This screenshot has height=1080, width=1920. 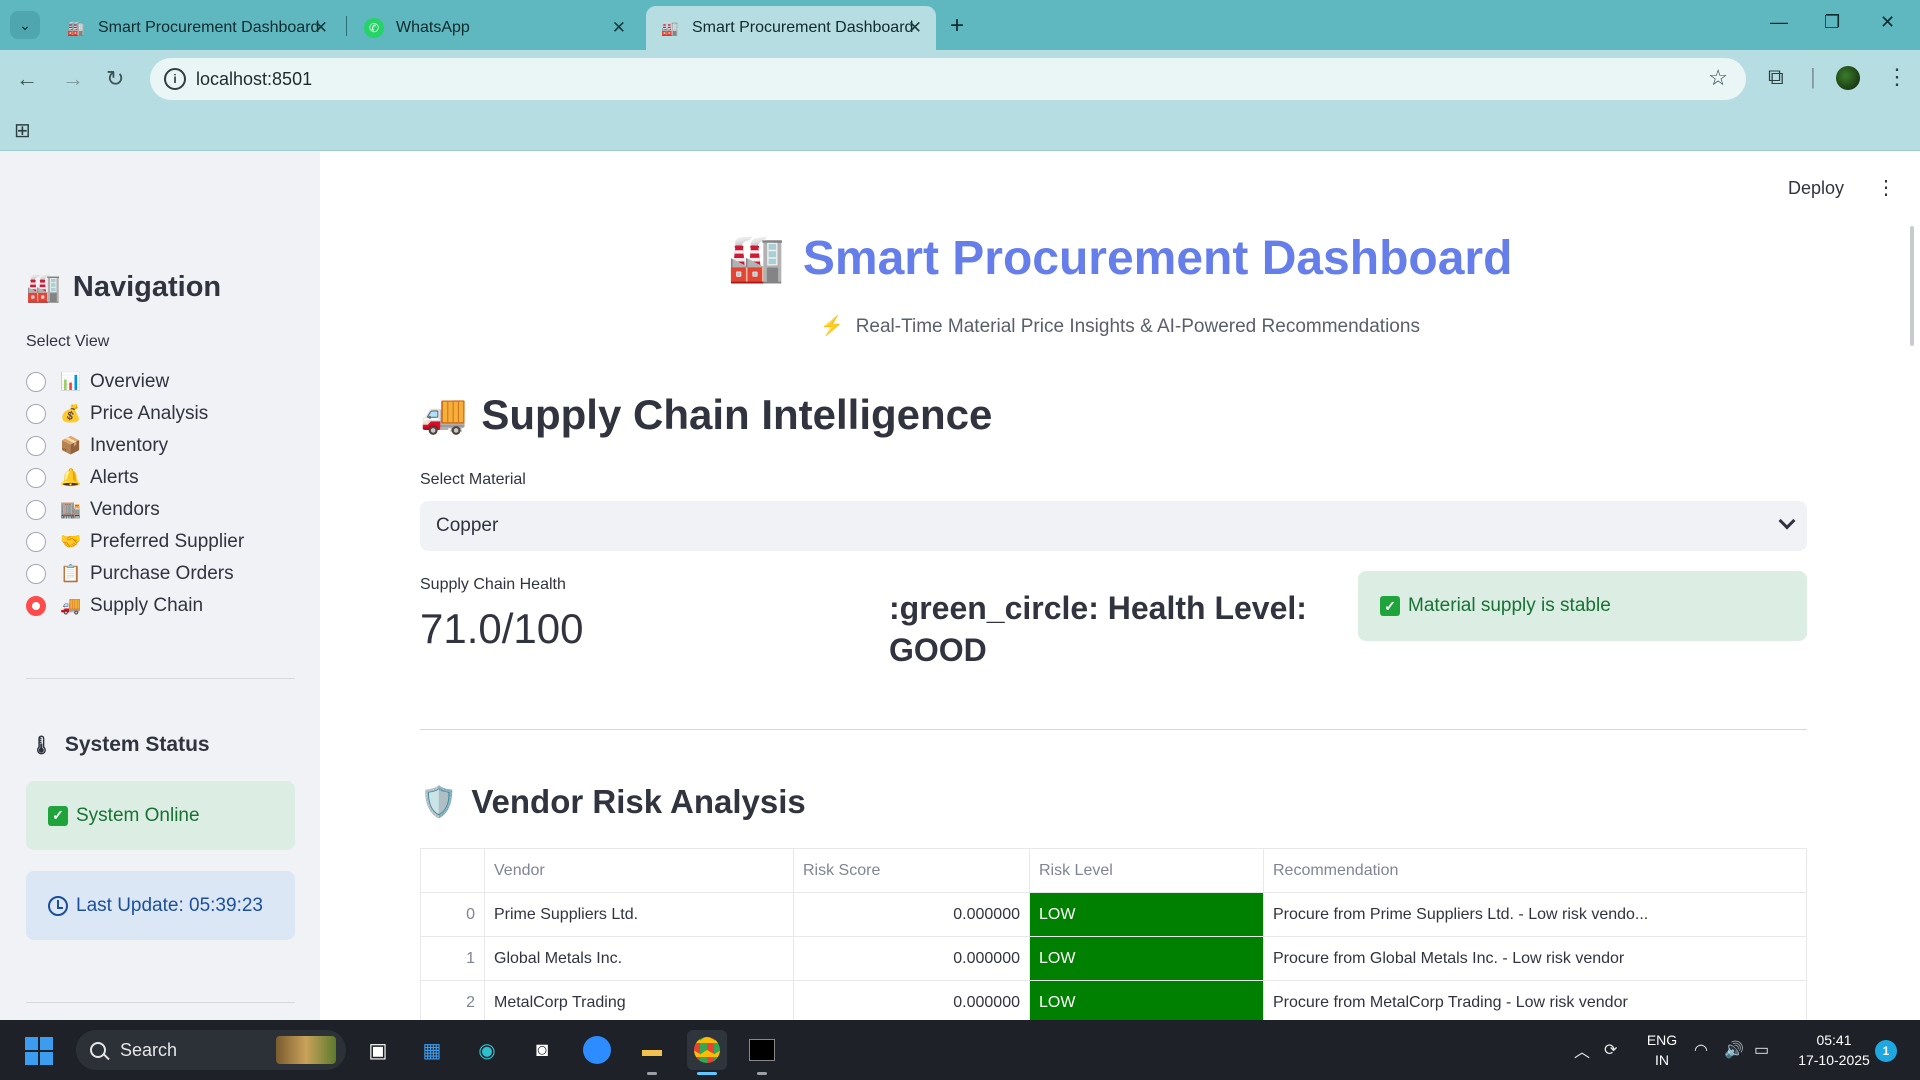 What do you see at coordinates (652, 1050) in the screenshot?
I see `file-explorer-icon: ▬` at bounding box center [652, 1050].